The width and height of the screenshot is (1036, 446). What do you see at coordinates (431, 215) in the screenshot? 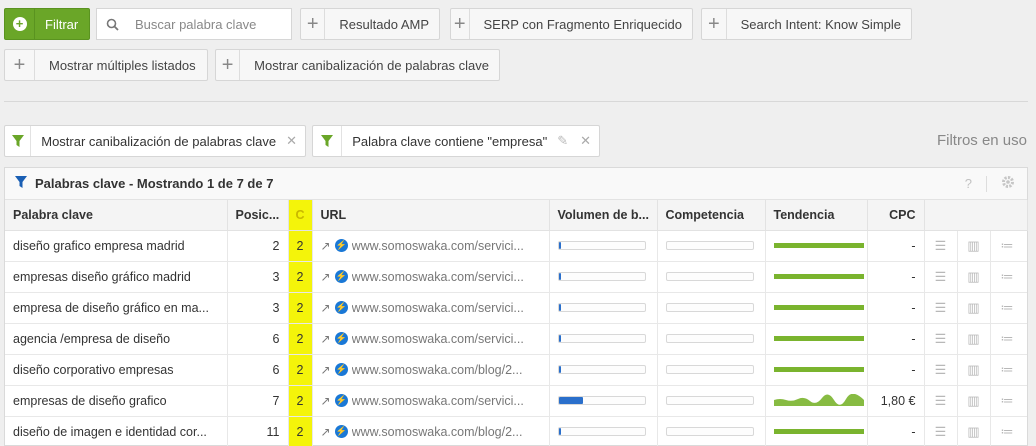
I see `col-url: URL` at bounding box center [431, 215].